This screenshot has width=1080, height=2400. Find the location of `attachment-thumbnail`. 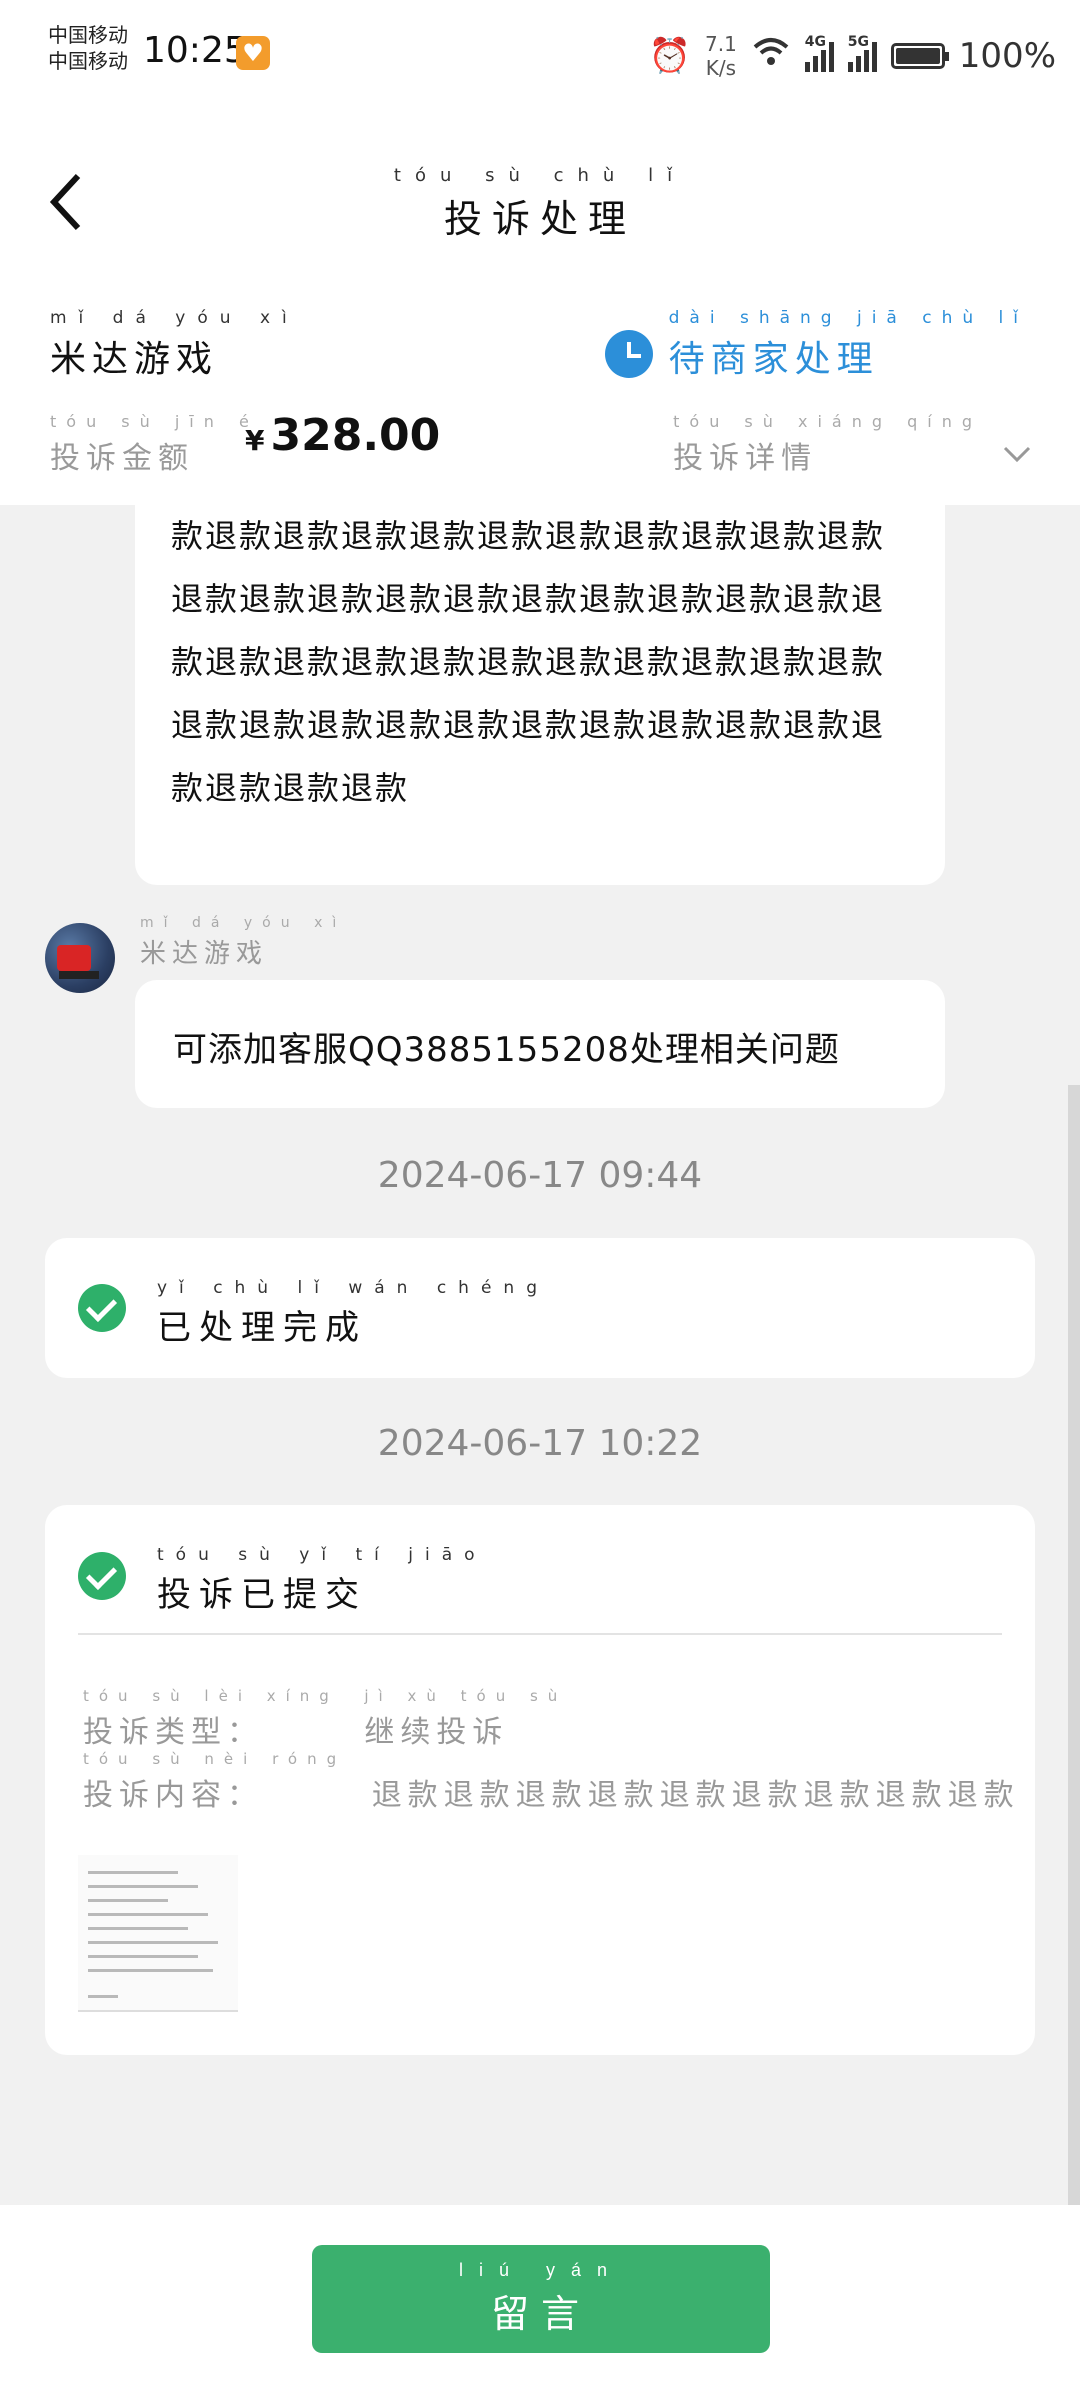

attachment-thumbnail is located at coordinates (158, 1933).